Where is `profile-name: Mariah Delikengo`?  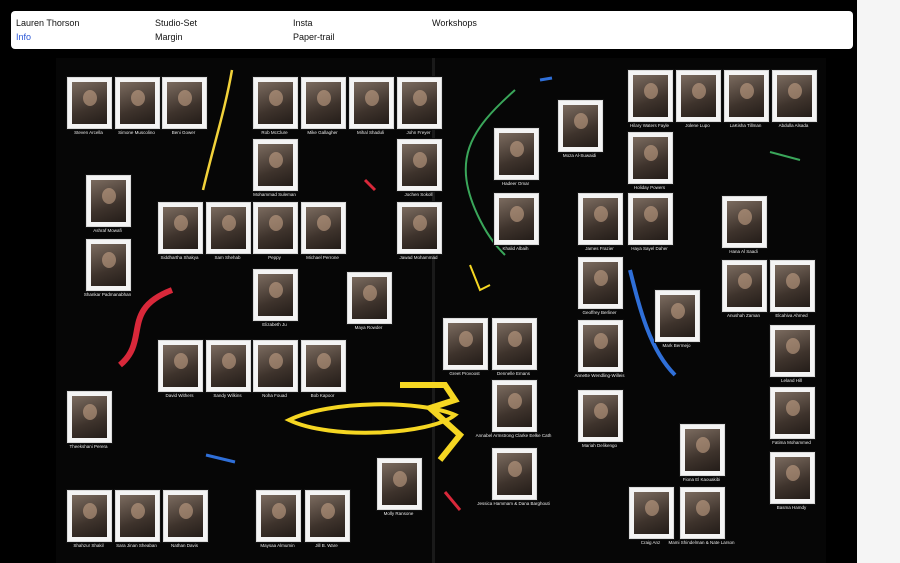
profile-name: Mariah Delikengo is located at coordinates (599, 445).